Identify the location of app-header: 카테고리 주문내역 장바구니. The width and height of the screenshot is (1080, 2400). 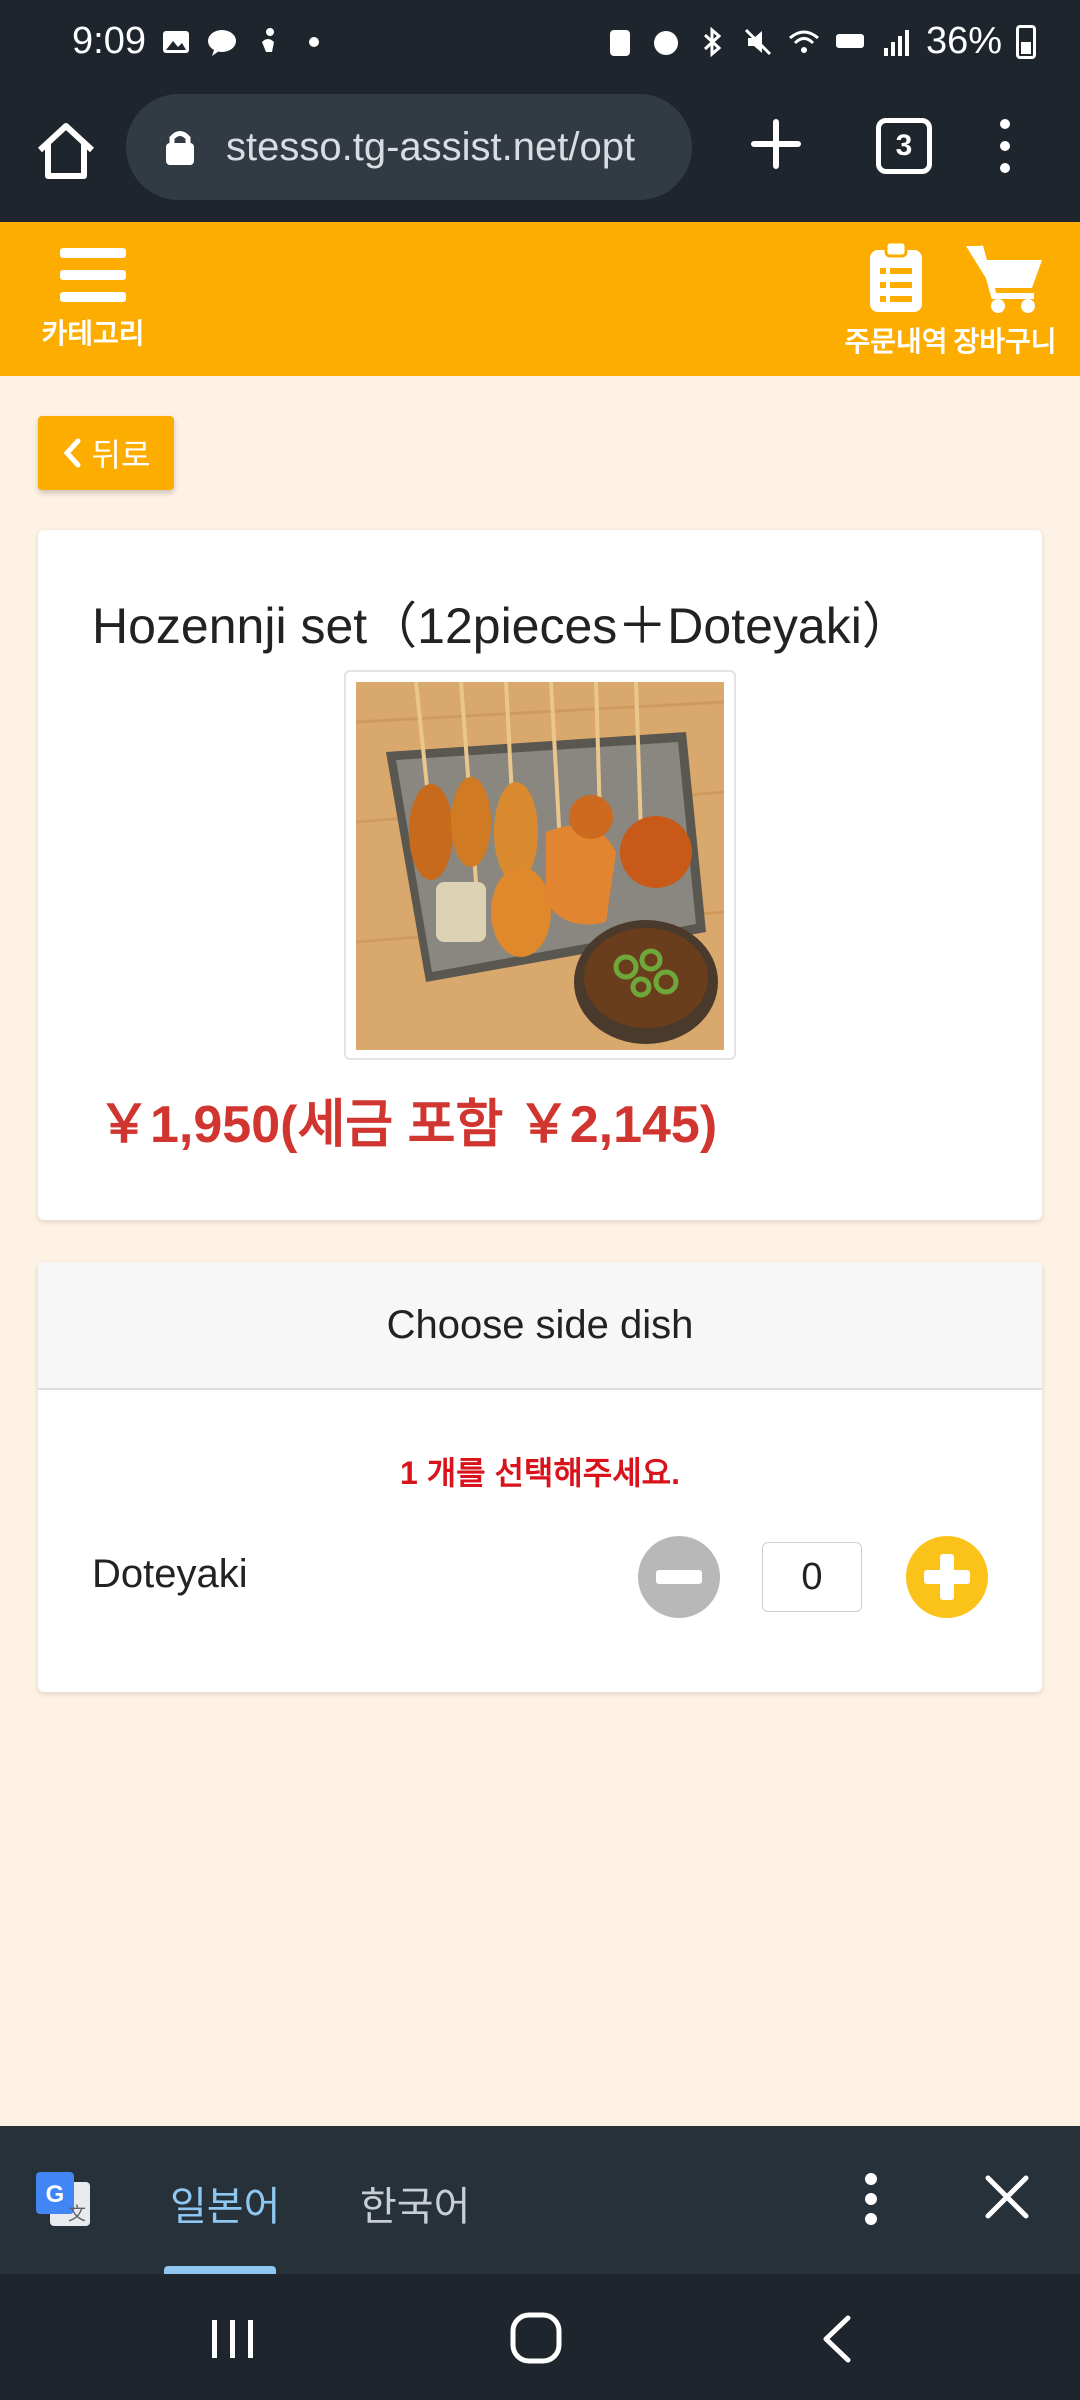
(540, 299).